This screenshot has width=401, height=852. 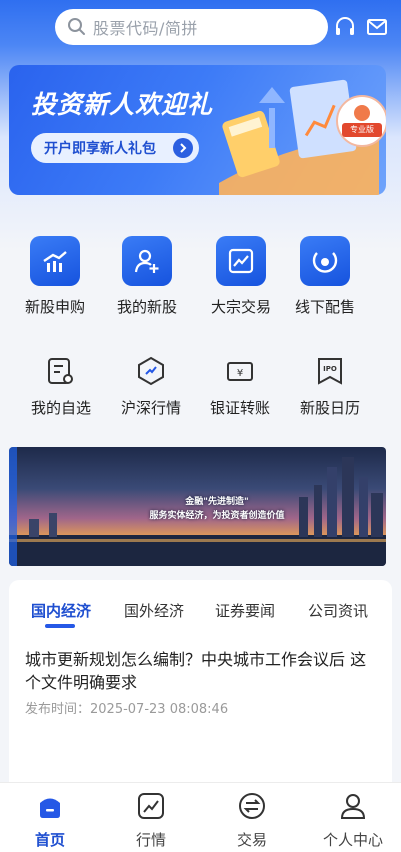 What do you see at coordinates (362, 113) in the screenshot?
I see `mascot-icon` at bounding box center [362, 113].